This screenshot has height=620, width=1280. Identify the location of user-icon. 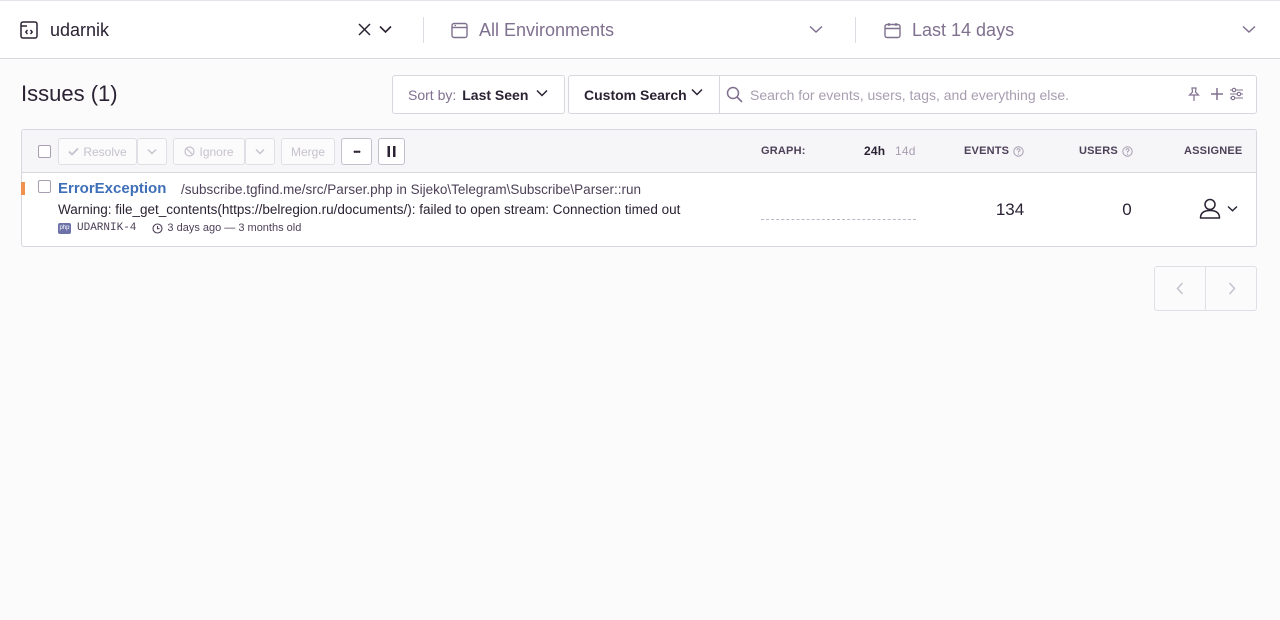
(1210, 208).